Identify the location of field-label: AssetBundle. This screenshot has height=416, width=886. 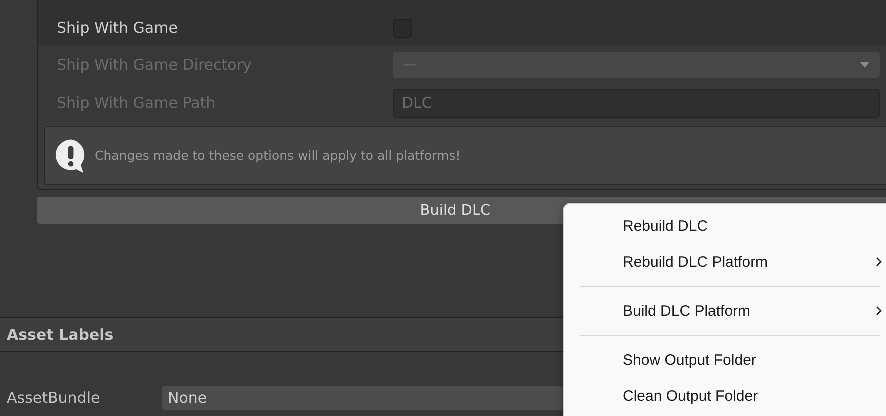
(54, 398).